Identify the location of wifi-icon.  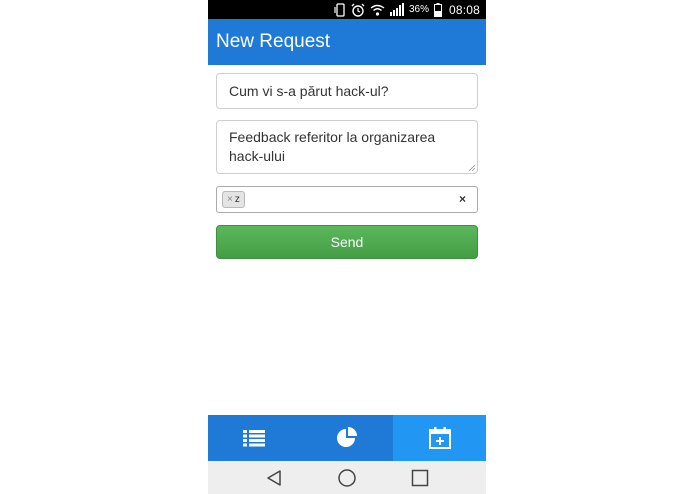
(377, 10).